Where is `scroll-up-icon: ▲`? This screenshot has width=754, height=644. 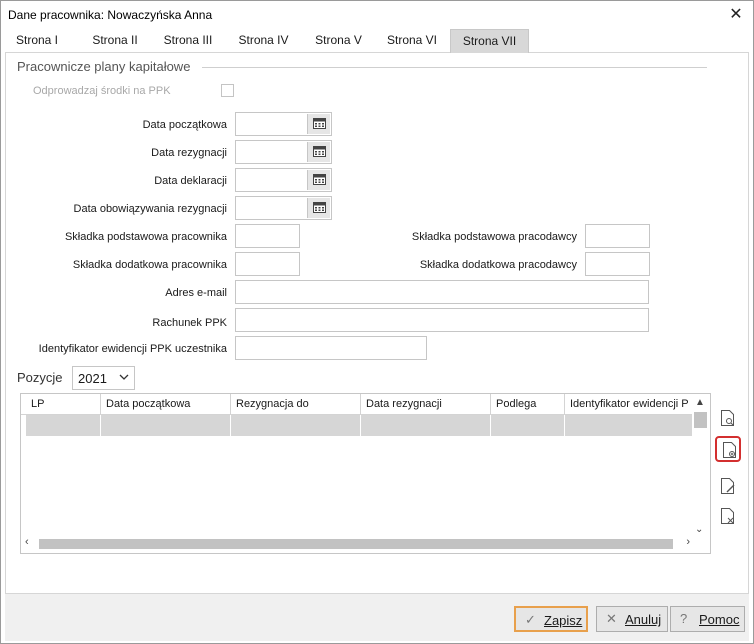 scroll-up-icon: ▲ is located at coordinates (700, 402).